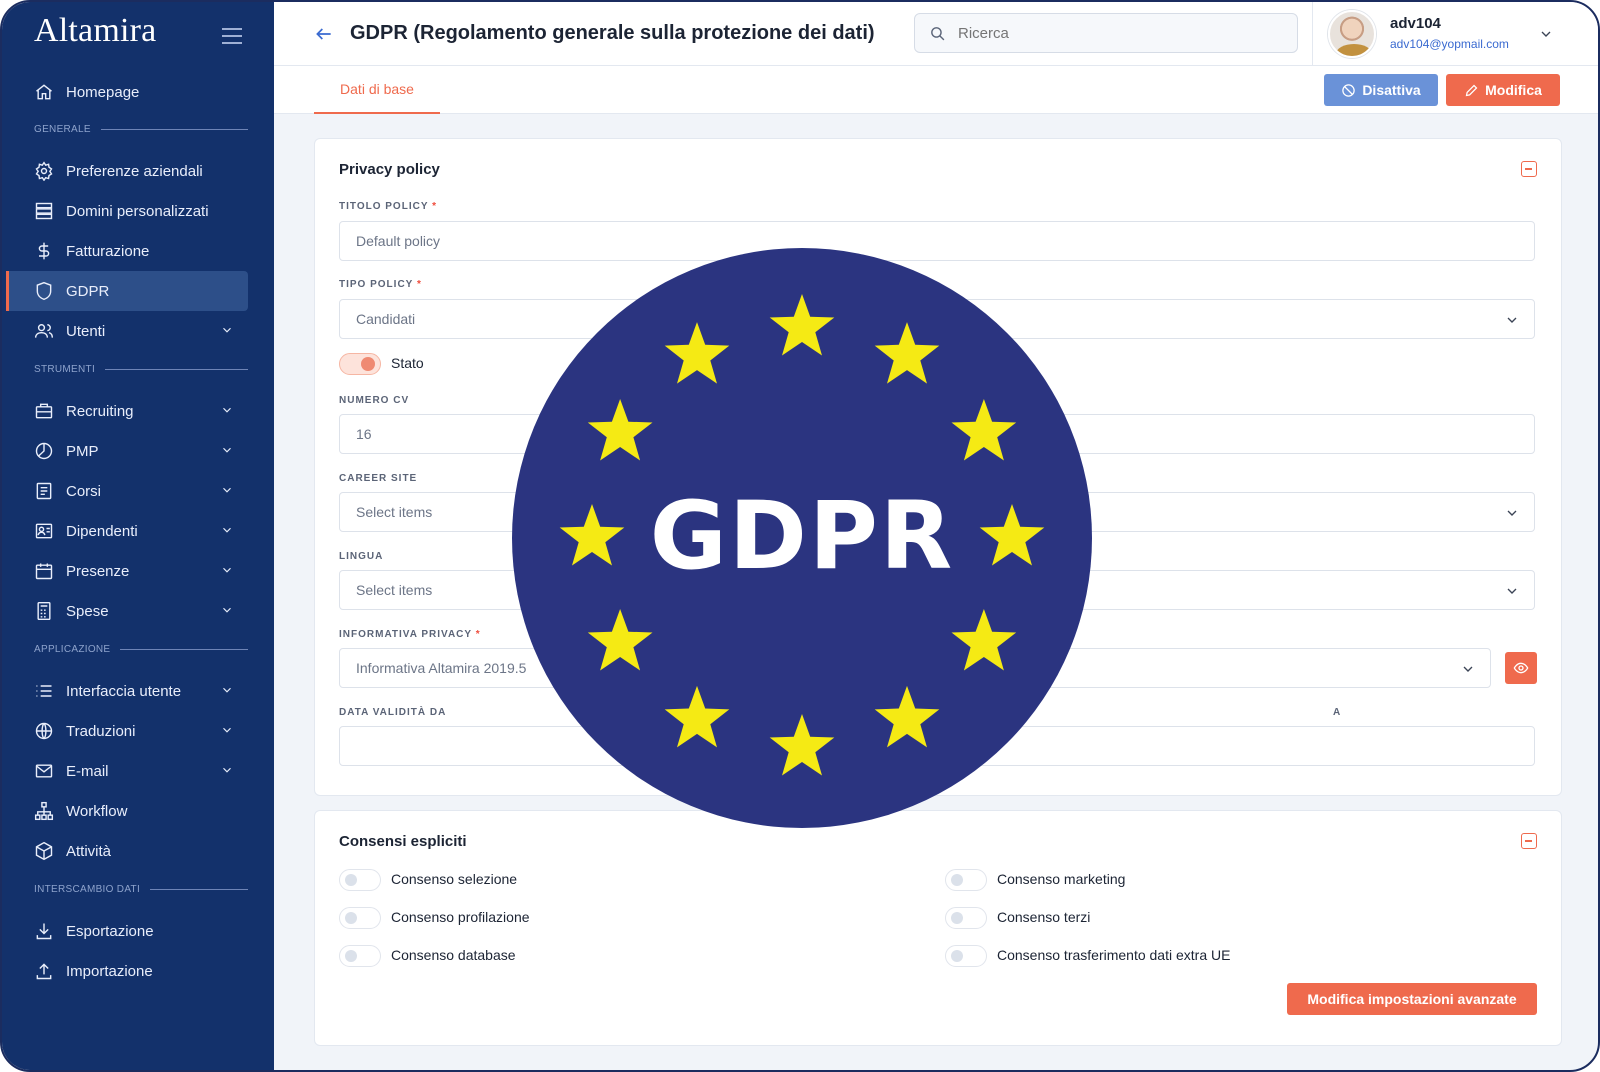 Image resolution: width=1600 pixels, height=1072 pixels. Describe the element at coordinates (141, 889) in the screenshot. I see `section-label: INTERSCAMBIO DATI` at that location.